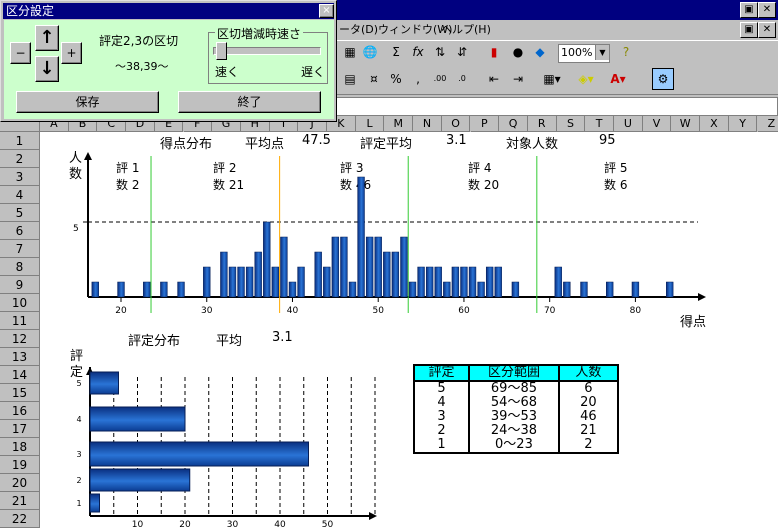  What do you see at coordinates (20, 393) in the screenshot?
I see `row-header: 15` at bounding box center [20, 393].